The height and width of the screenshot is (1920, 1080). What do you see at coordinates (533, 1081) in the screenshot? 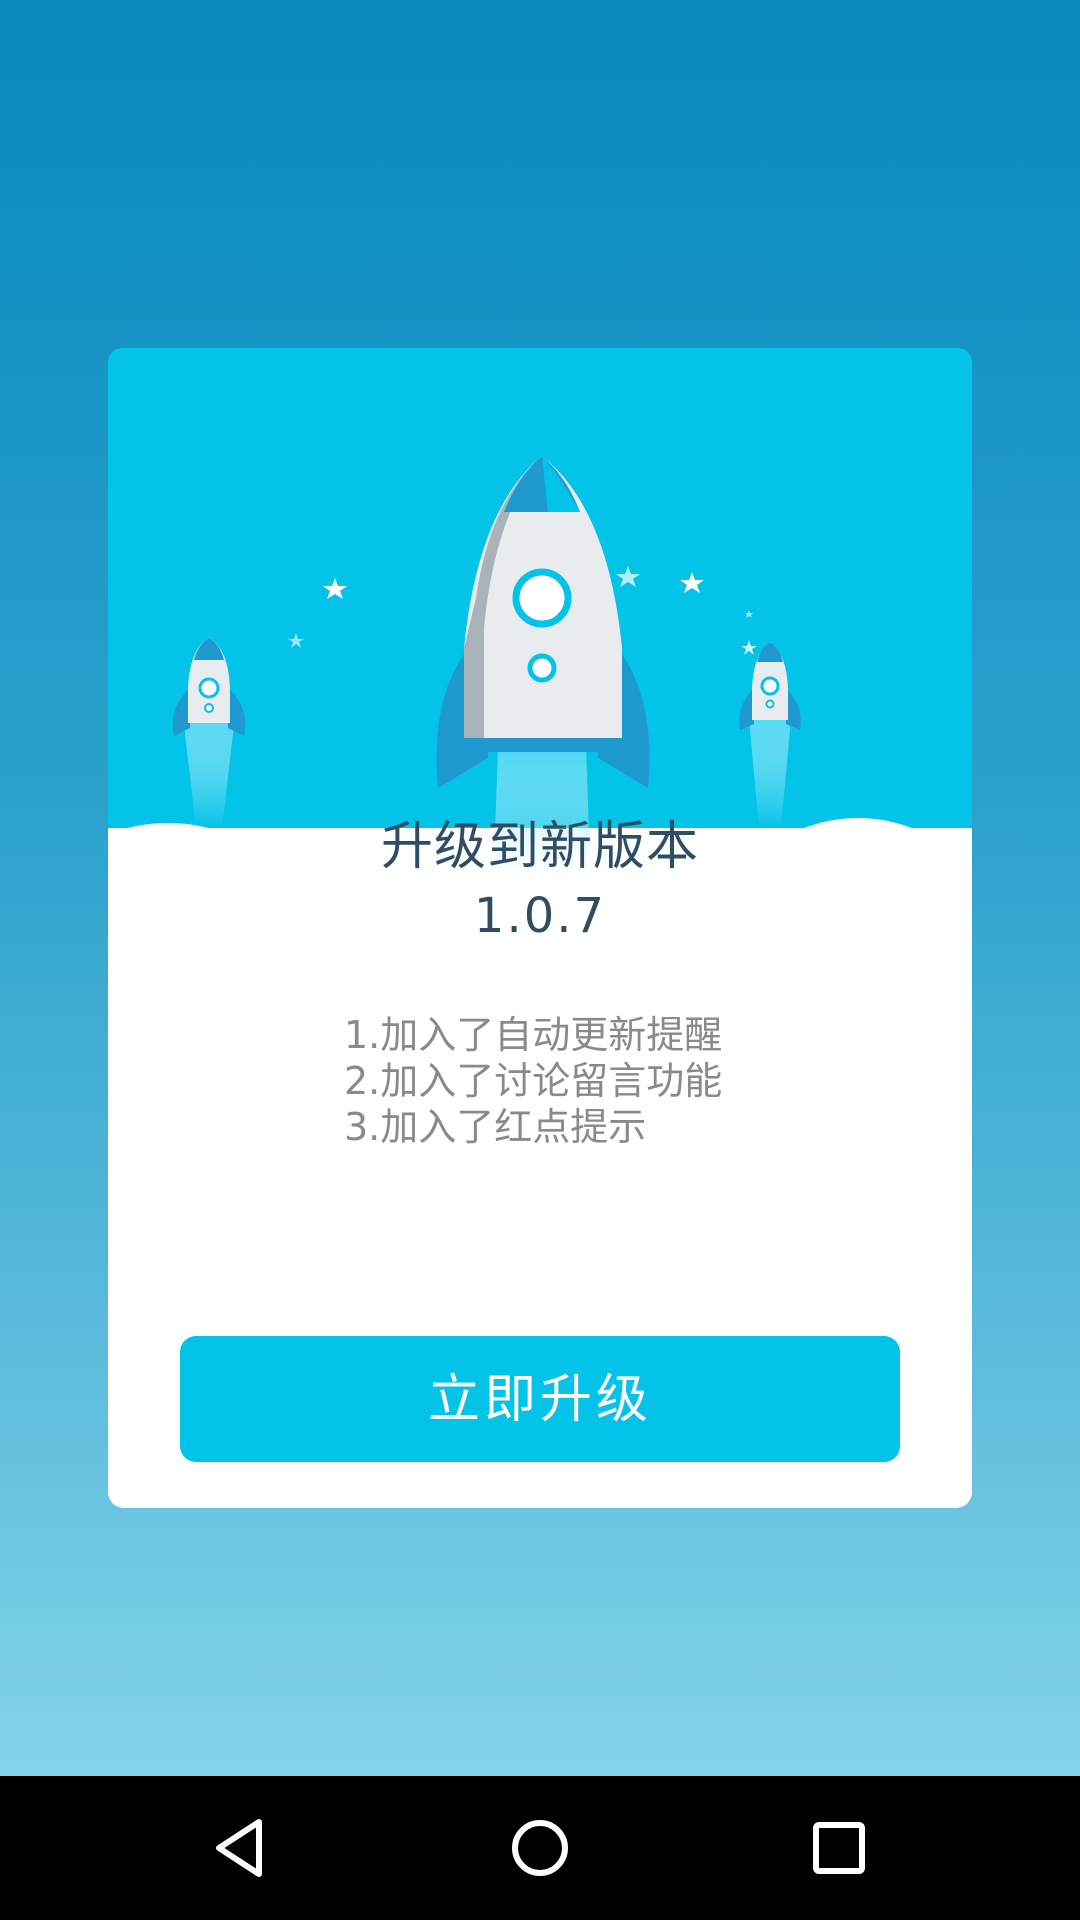
I see `release-note-item: 2.加入了讨论留言功能` at bounding box center [533, 1081].